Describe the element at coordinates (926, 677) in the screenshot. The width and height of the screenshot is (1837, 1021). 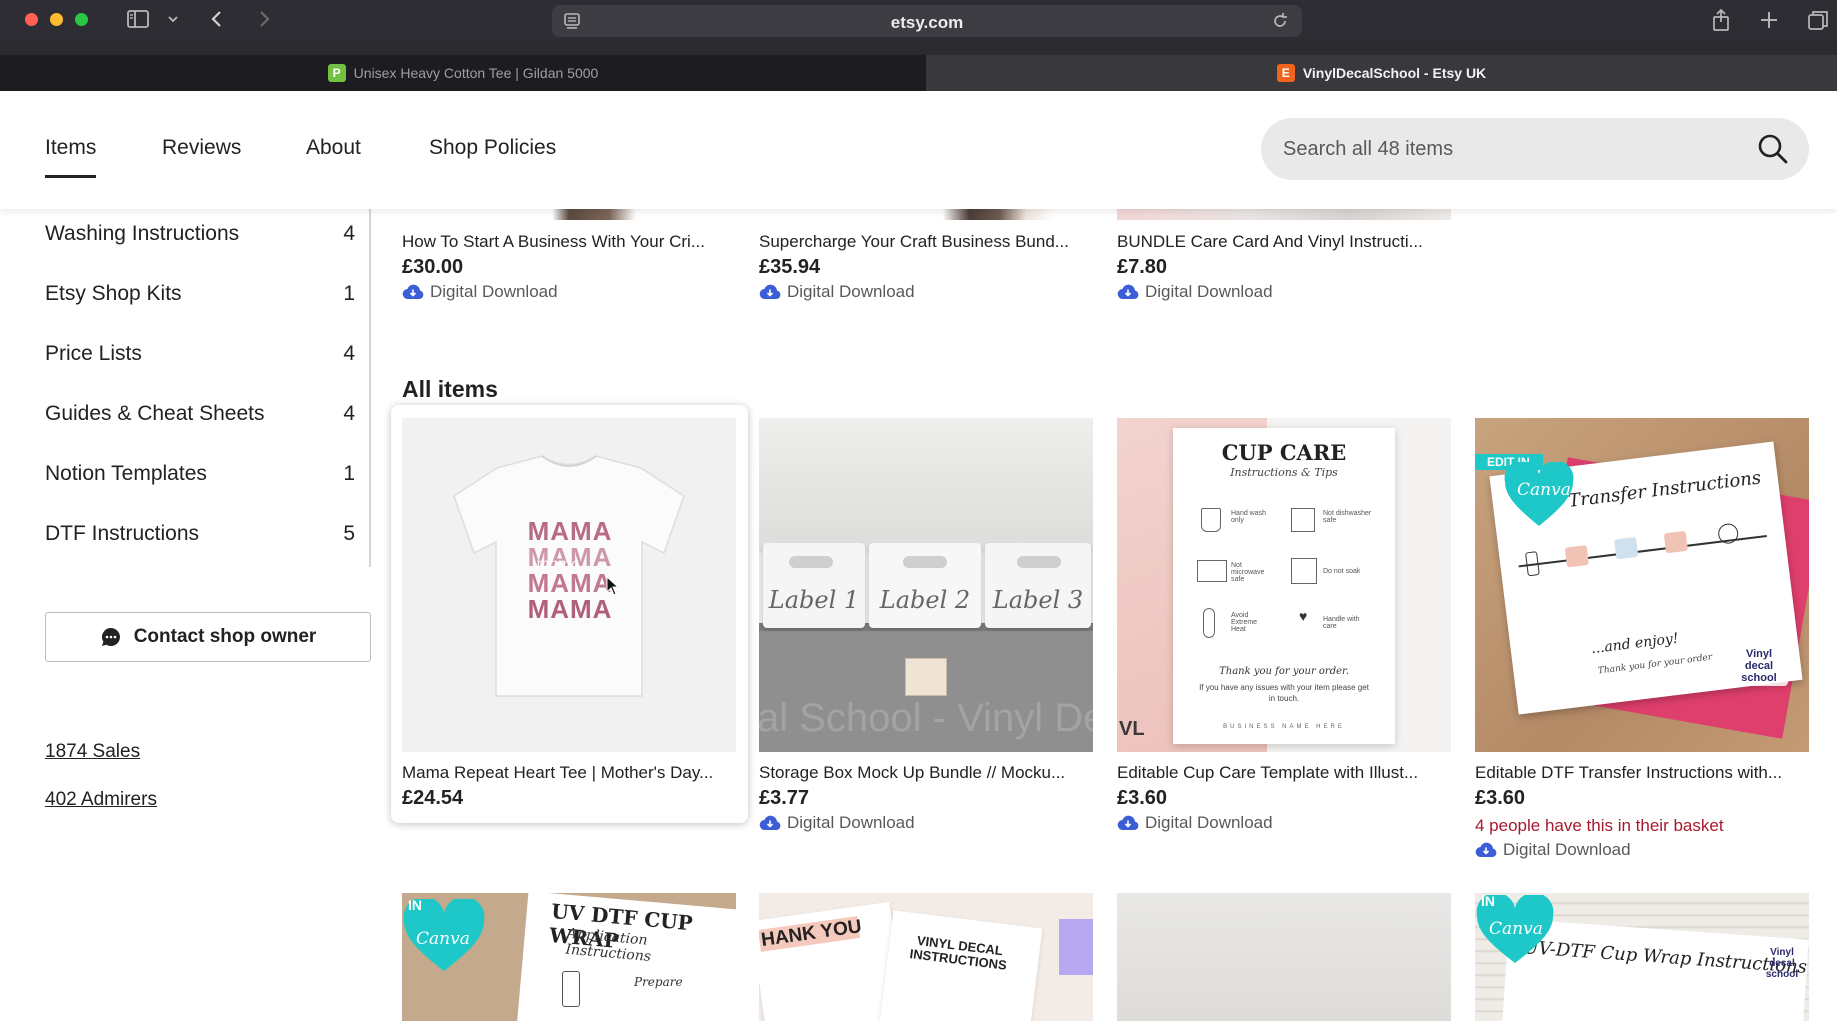
I see `cabinet-tag` at that location.